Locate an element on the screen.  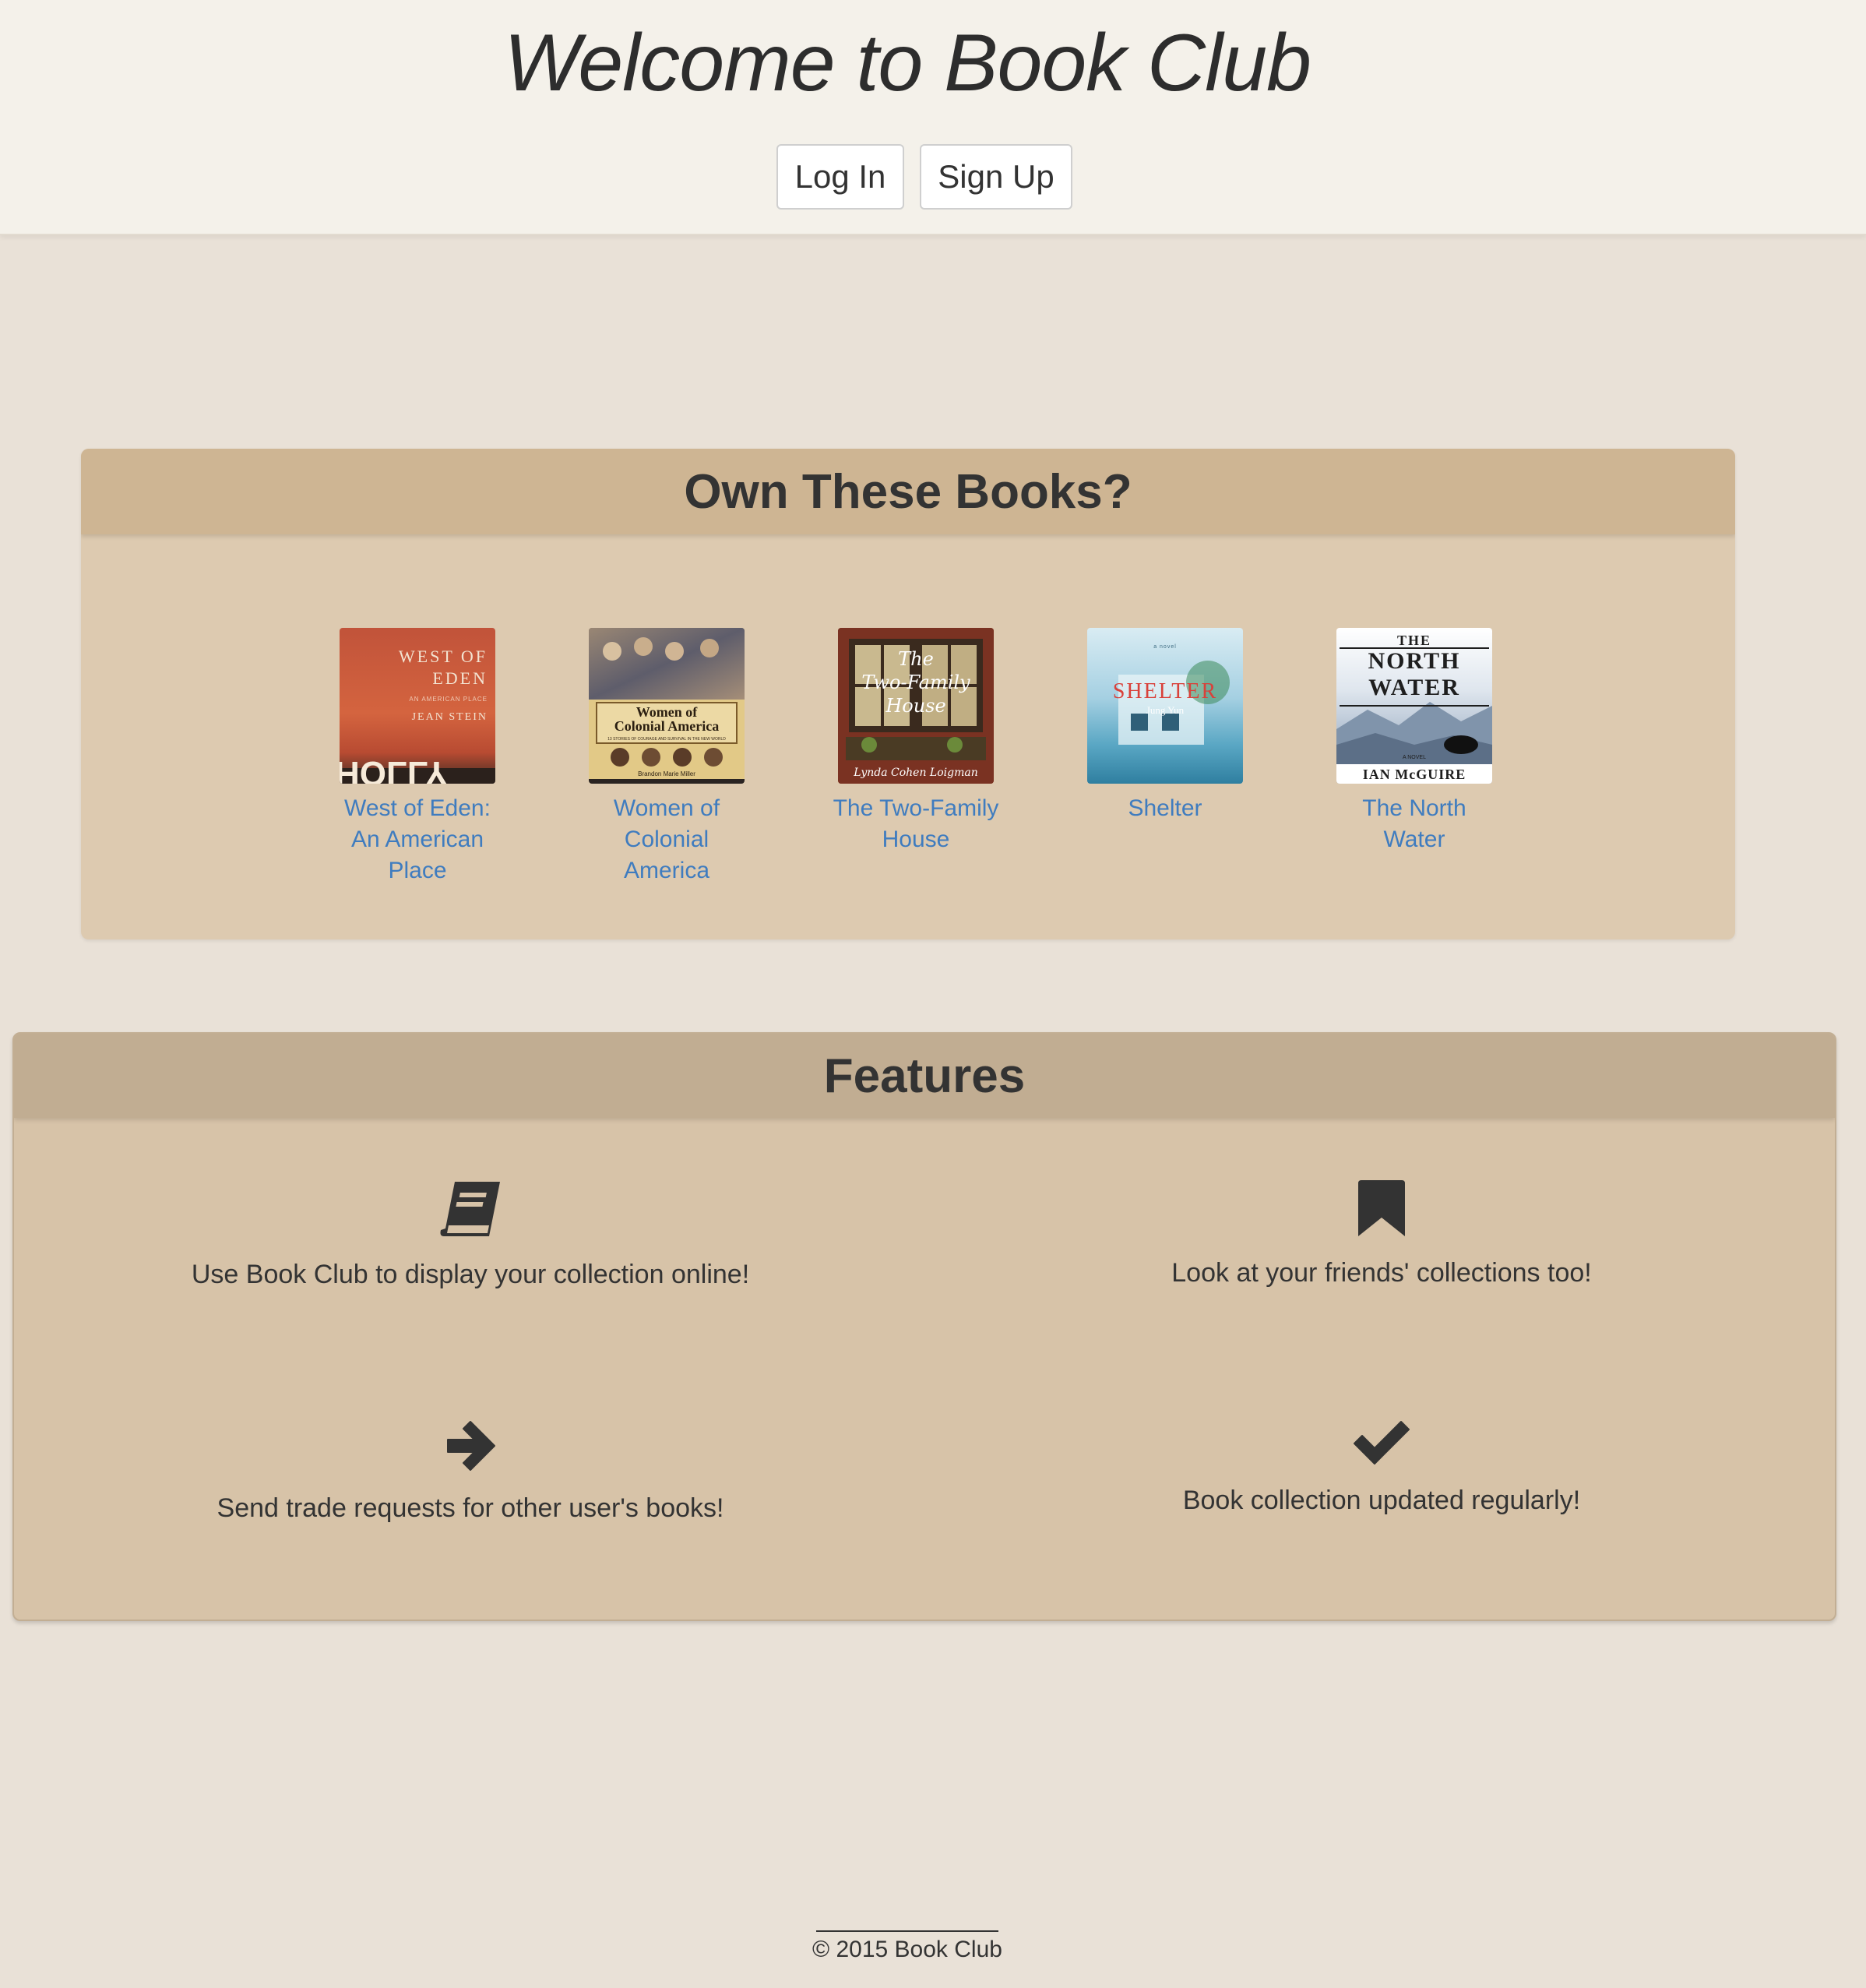
features-panel-header: Features is located at coordinates (924, 1076).